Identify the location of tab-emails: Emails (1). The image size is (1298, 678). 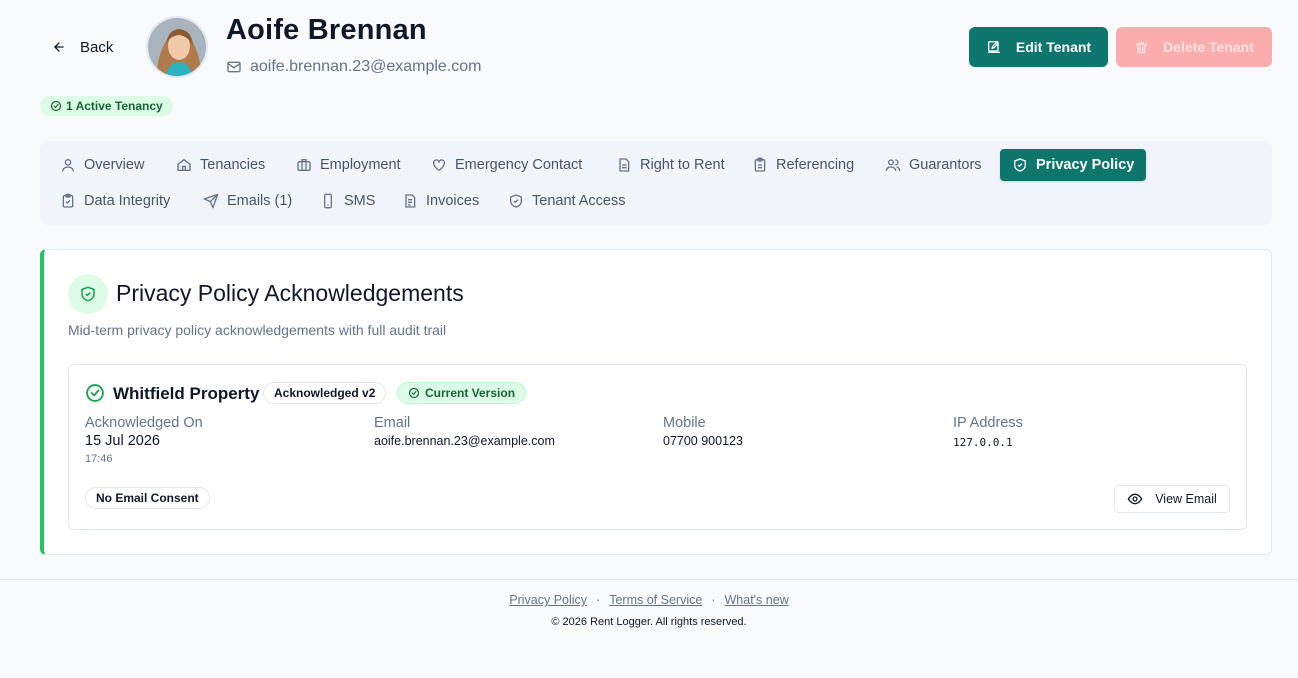
(247, 201).